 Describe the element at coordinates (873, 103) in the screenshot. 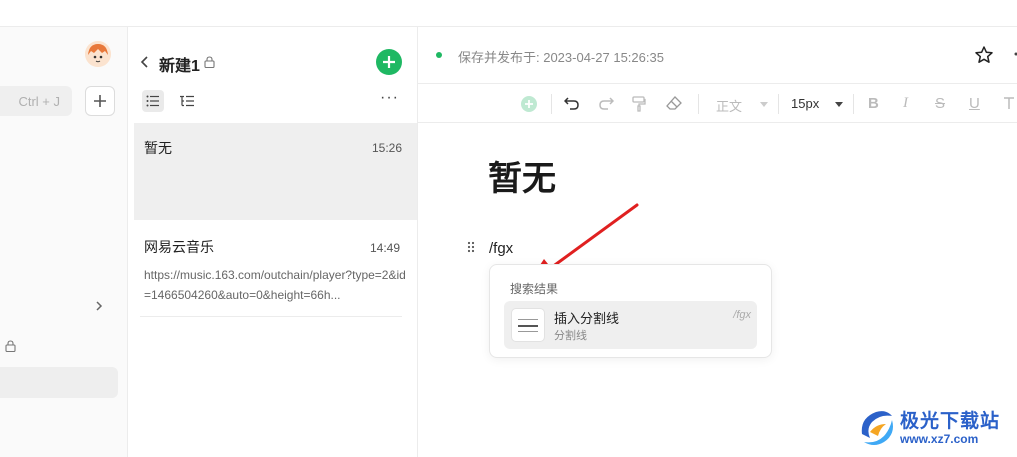

I see `bold-button: B` at that location.